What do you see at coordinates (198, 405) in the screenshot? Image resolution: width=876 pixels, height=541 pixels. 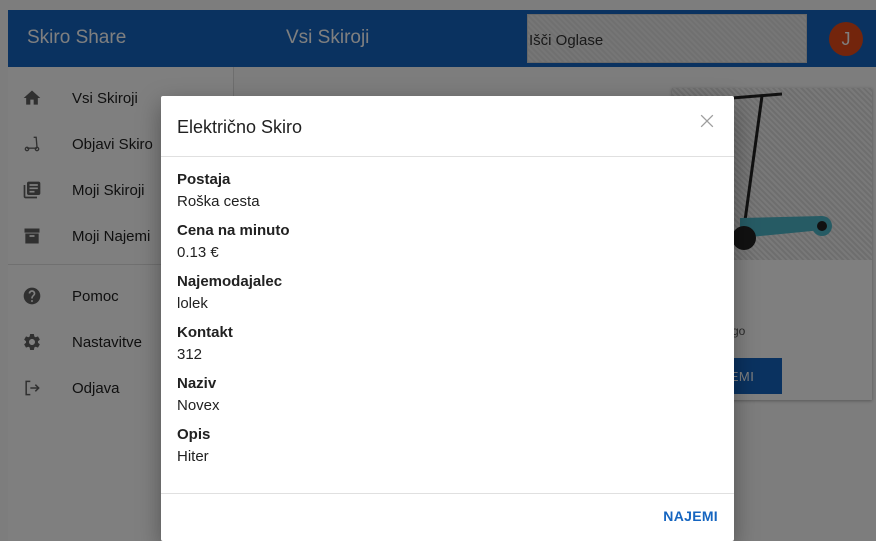 I see `field-value: Novex` at bounding box center [198, 405].